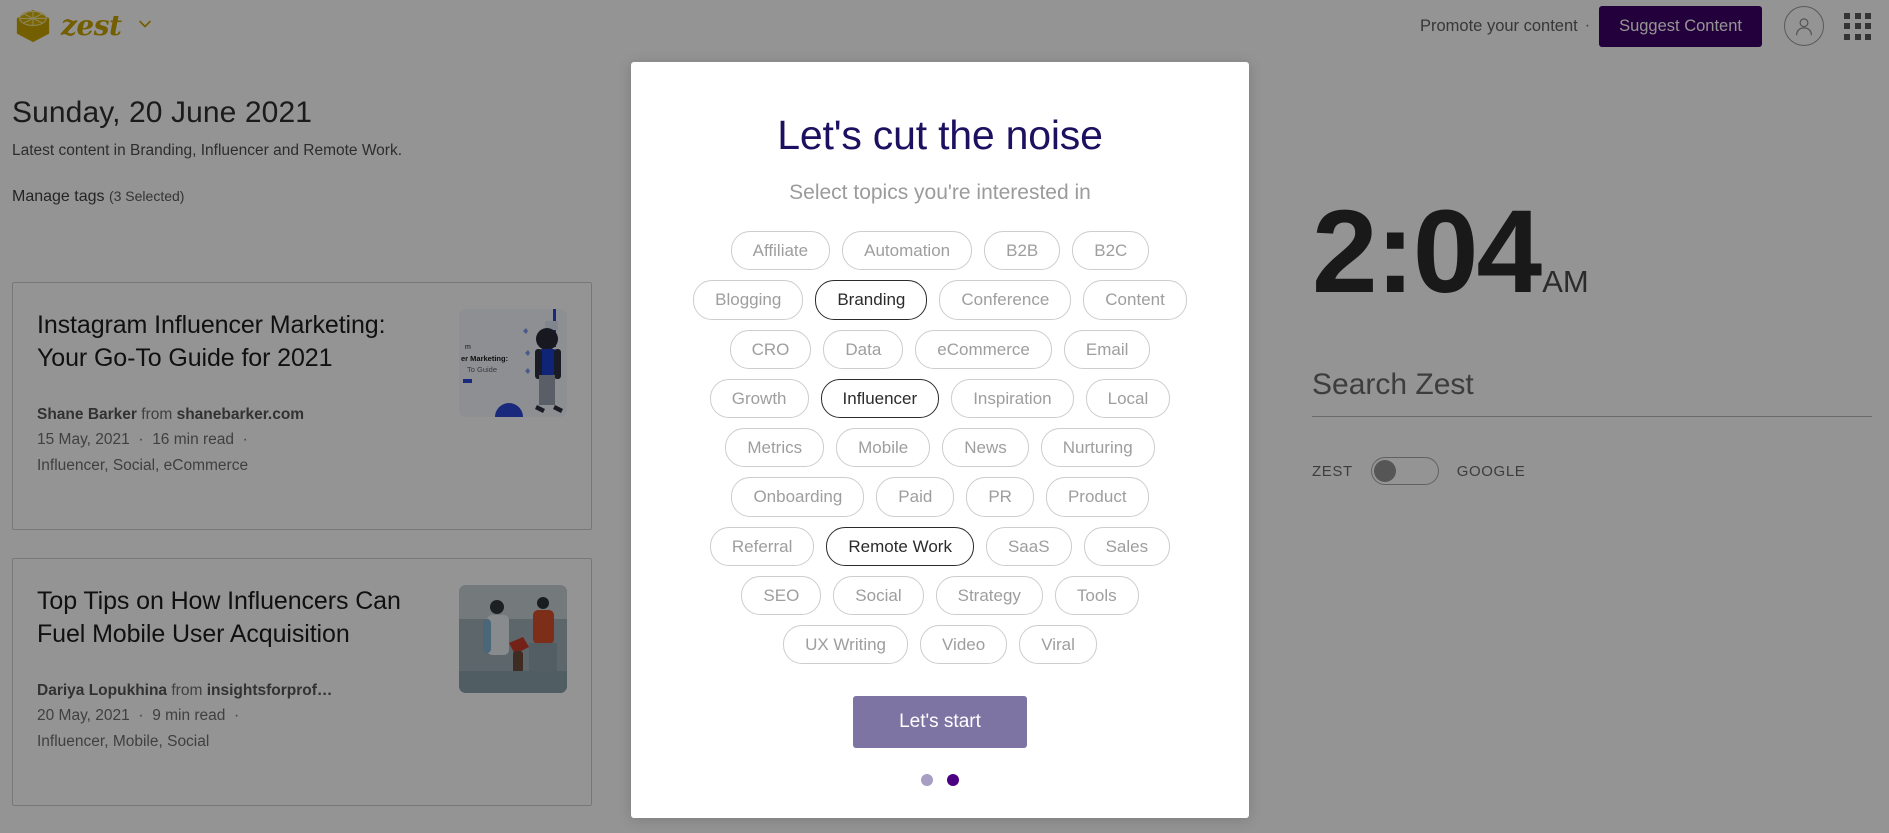  Describe the element at coordinates (748, 300) in the screenshot. I see `topic-chip: Blogging` at that location.